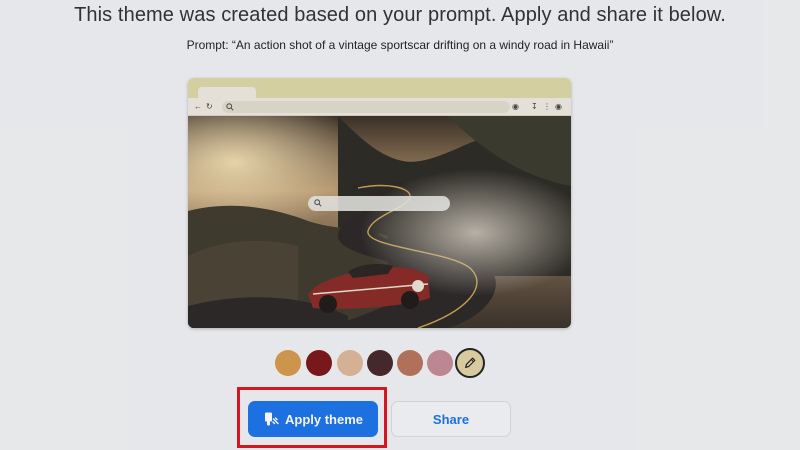  Describe the element at coordinates (366, 107) in the screenshot. I see `preview-omnibox` at that location.